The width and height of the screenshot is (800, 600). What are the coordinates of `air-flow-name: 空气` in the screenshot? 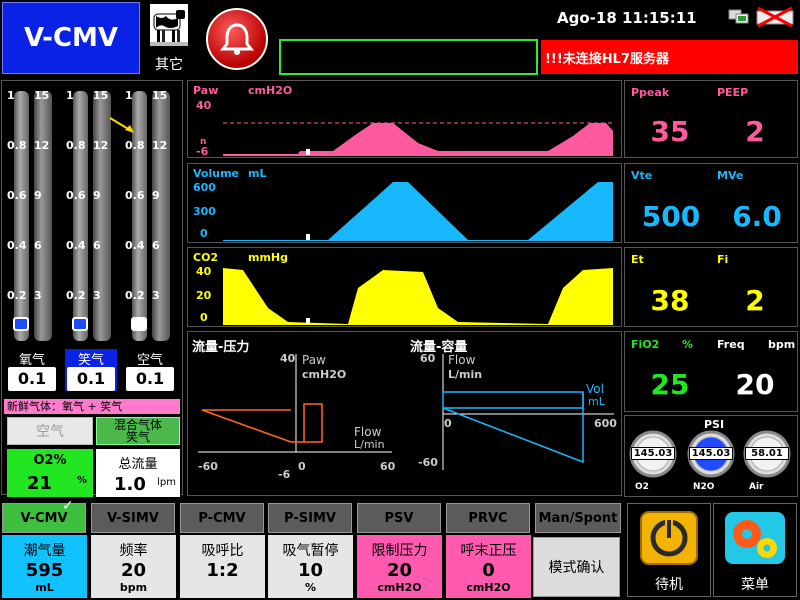 It's located at (149, 360).